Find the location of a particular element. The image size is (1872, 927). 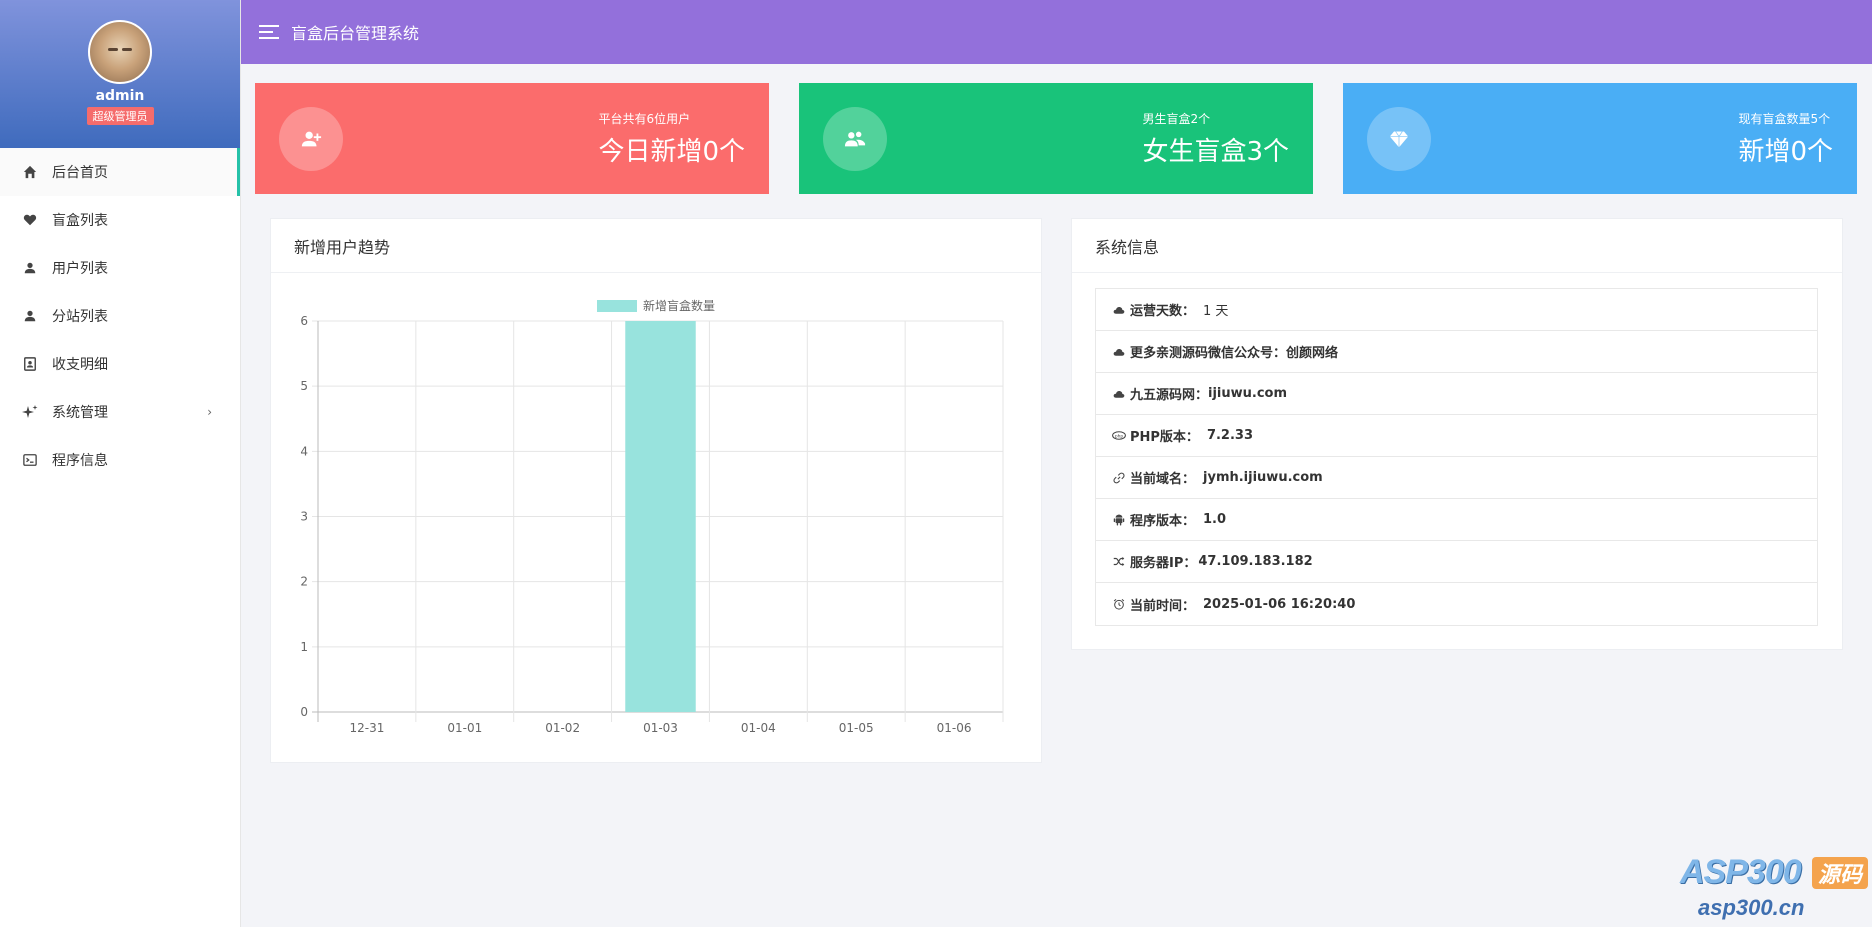

info-label: 当前域名： is located at coordinates (1163, 479).